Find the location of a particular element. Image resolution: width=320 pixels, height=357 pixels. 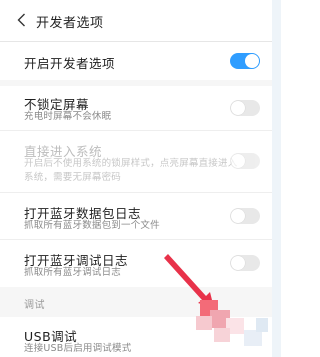

section-header: 调试 is located at coordinates (136, 302).